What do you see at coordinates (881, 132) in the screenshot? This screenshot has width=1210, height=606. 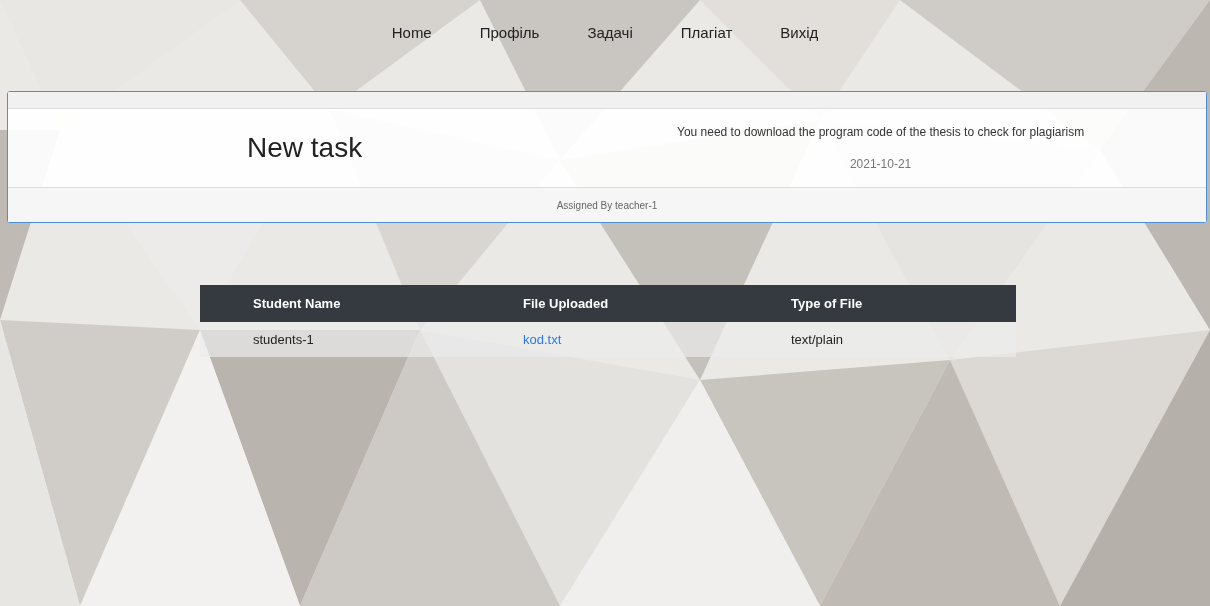 I see `task-description: You need to download the program code of the thesis to check for plagiarism` at bounding box center [881, 132].